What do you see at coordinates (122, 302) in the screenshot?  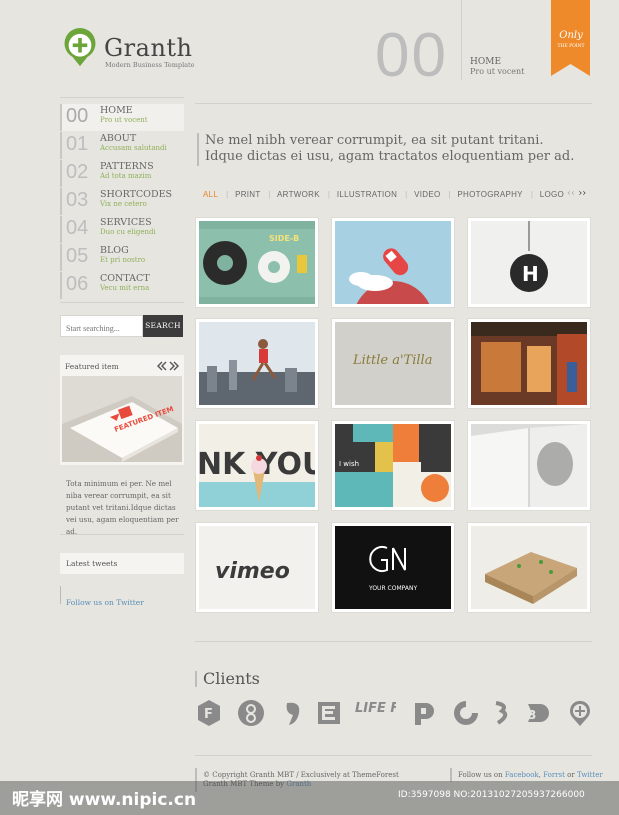 I see `sidebar-nav-rule` at bounding box center [122, 302].